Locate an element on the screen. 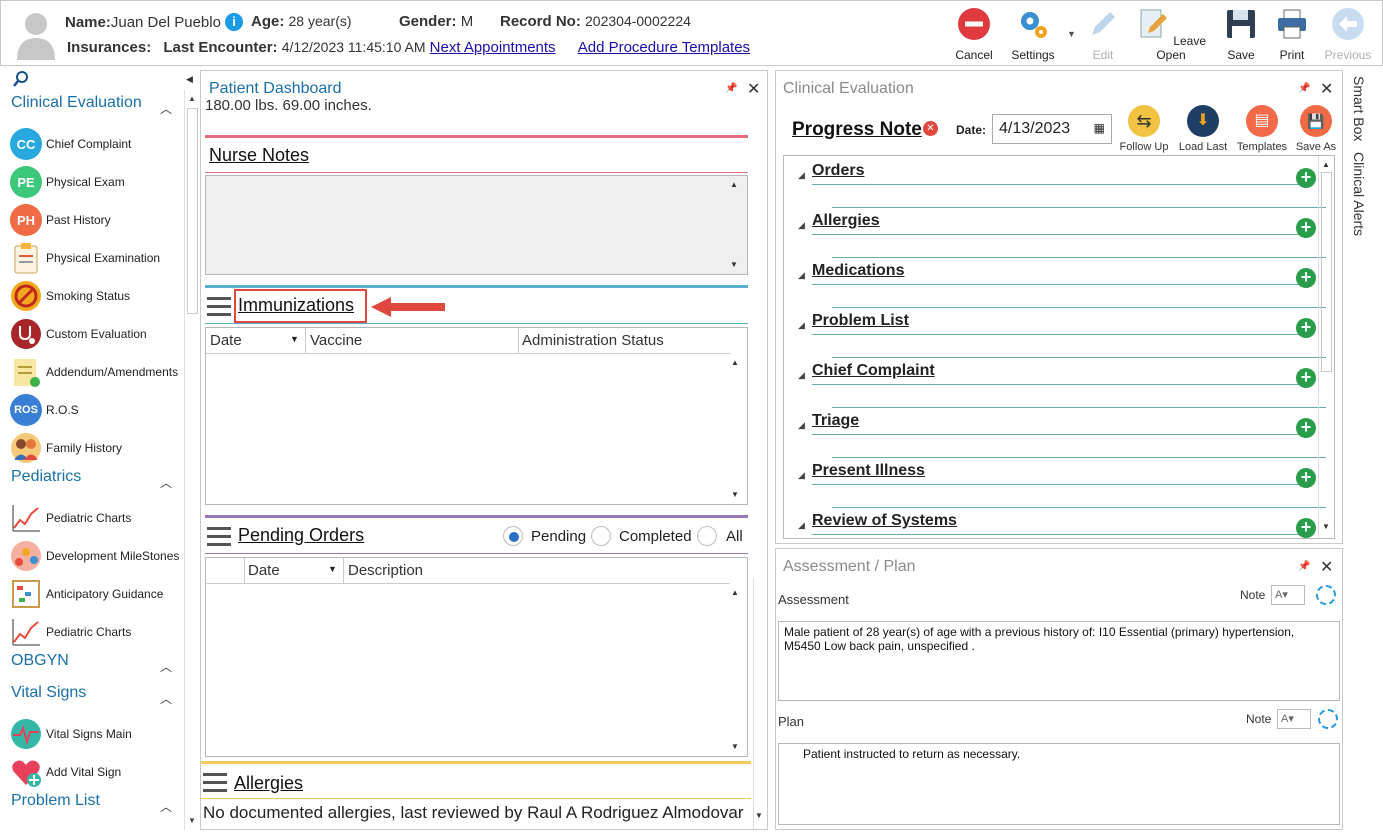  add-present-illness-icon: + is located at coordinates (1306, 478).